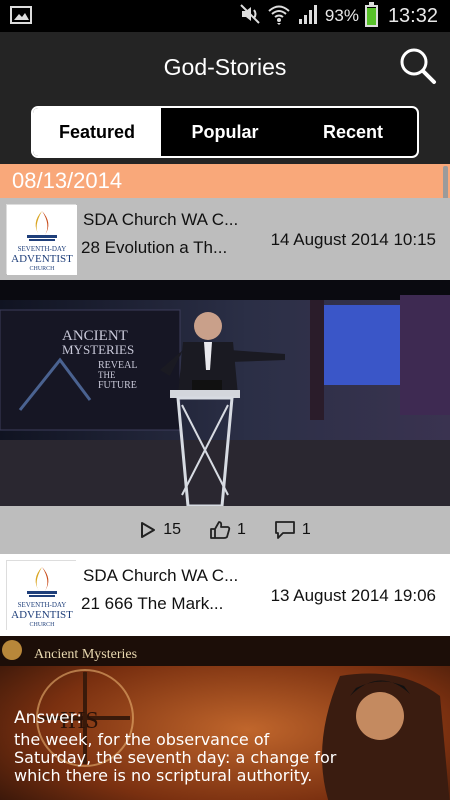 This screenshot has width=450, height=800. What do you see at coordinates (160, 530) in the screenshot?
I see `play-count: 15` at bounding box center [160, 530].